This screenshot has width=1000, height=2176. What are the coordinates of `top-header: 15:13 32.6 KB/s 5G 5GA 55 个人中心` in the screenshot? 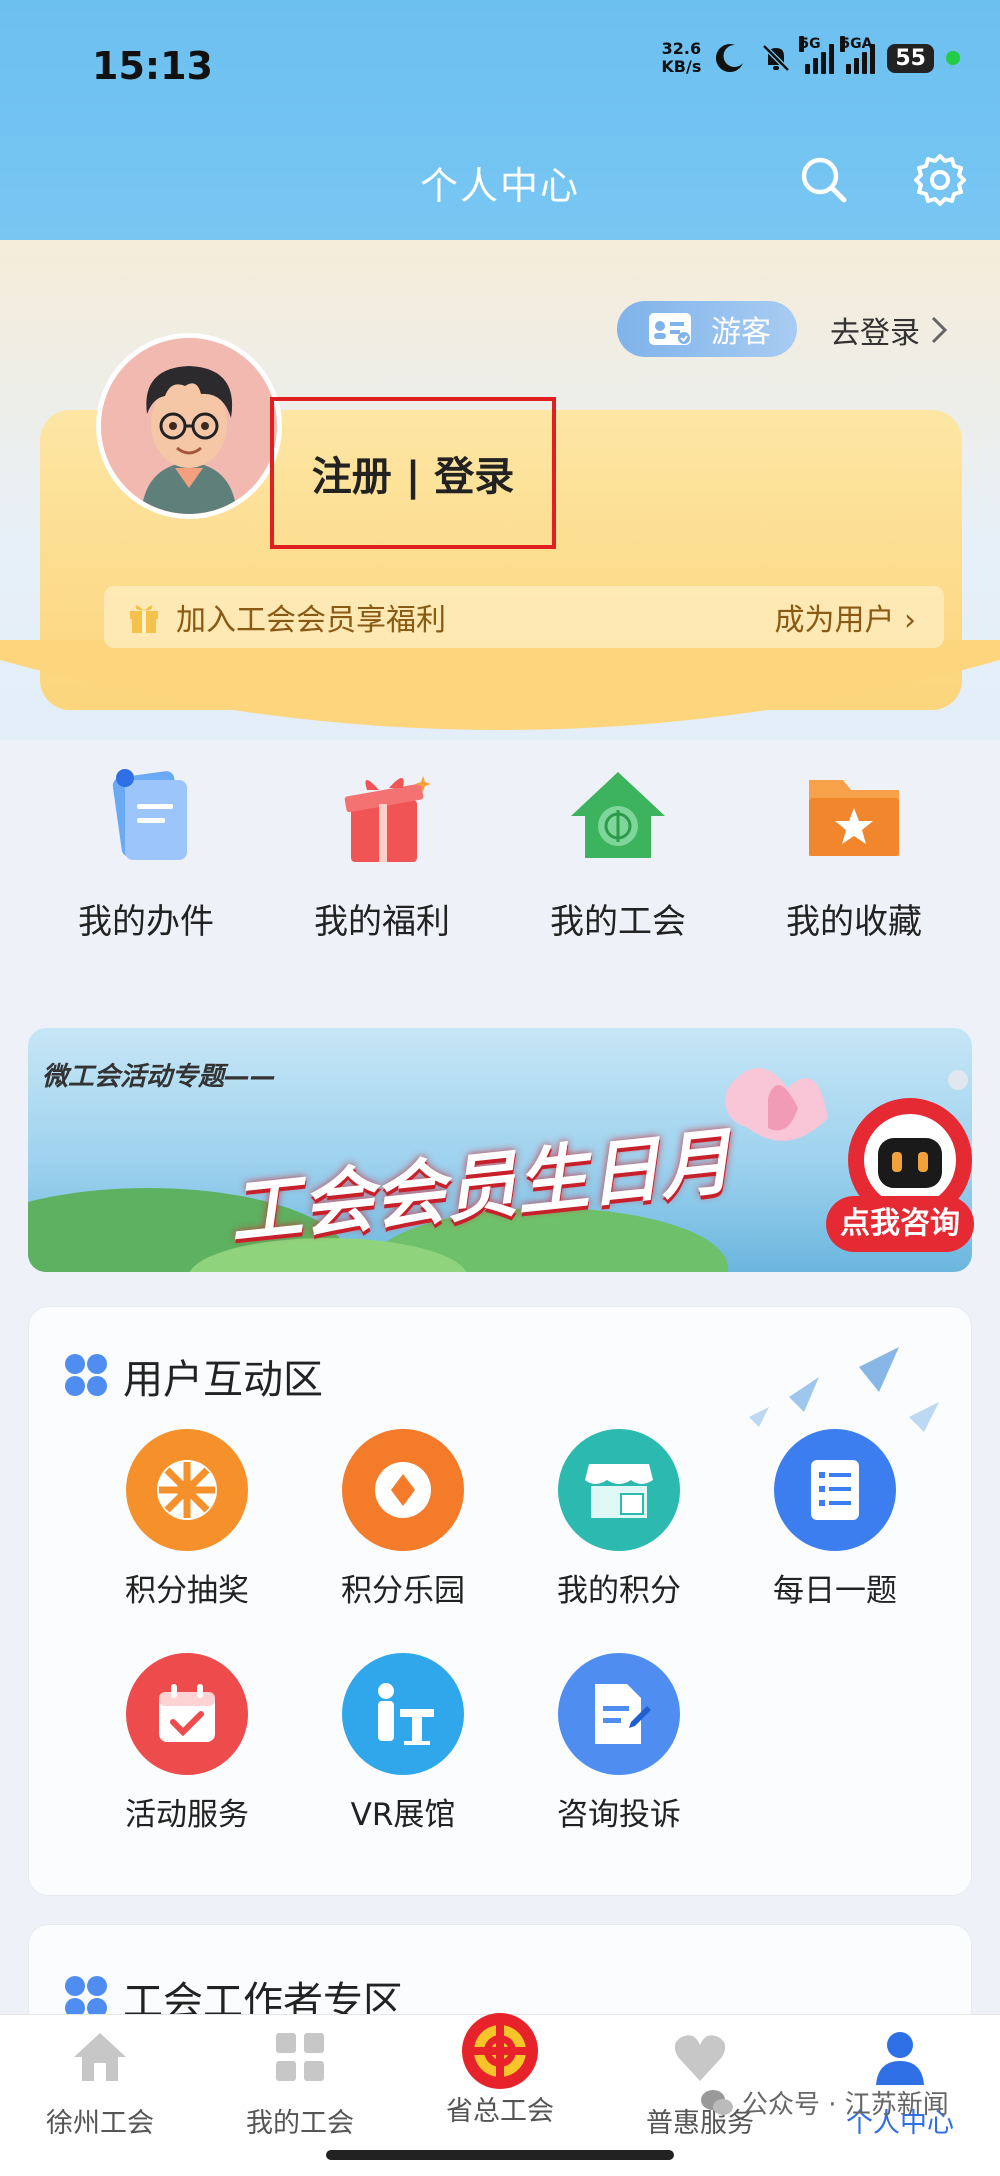 It's located at (500, 120).